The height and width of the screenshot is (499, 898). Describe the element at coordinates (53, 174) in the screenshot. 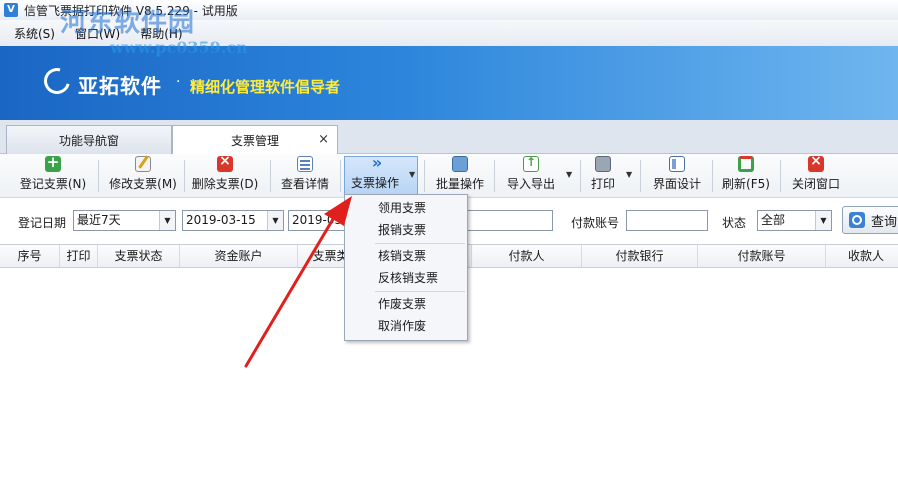

I see `register-cheque-button: 登记支票(N)` at that location.